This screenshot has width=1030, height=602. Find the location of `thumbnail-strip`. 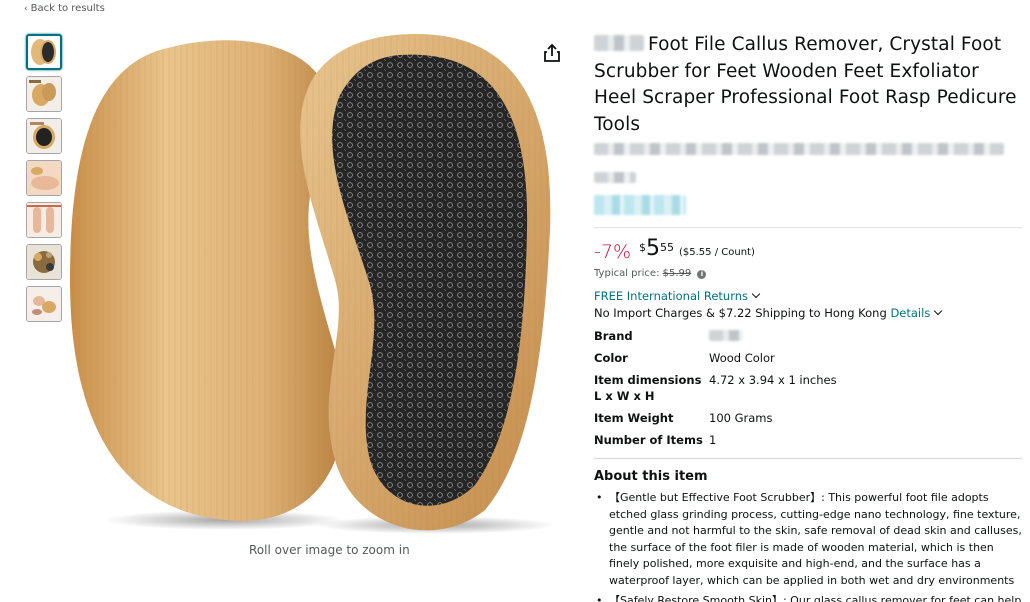

thumbnail-strip is located at coordinates (45, 181).